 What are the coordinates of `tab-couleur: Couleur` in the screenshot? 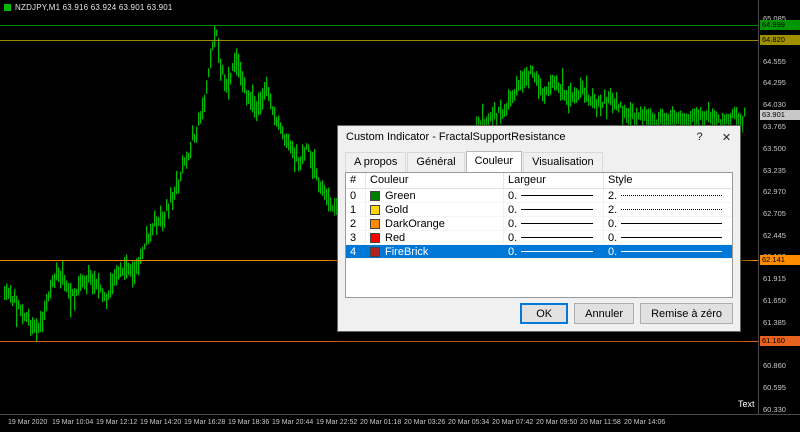 It's located at (494, 161).